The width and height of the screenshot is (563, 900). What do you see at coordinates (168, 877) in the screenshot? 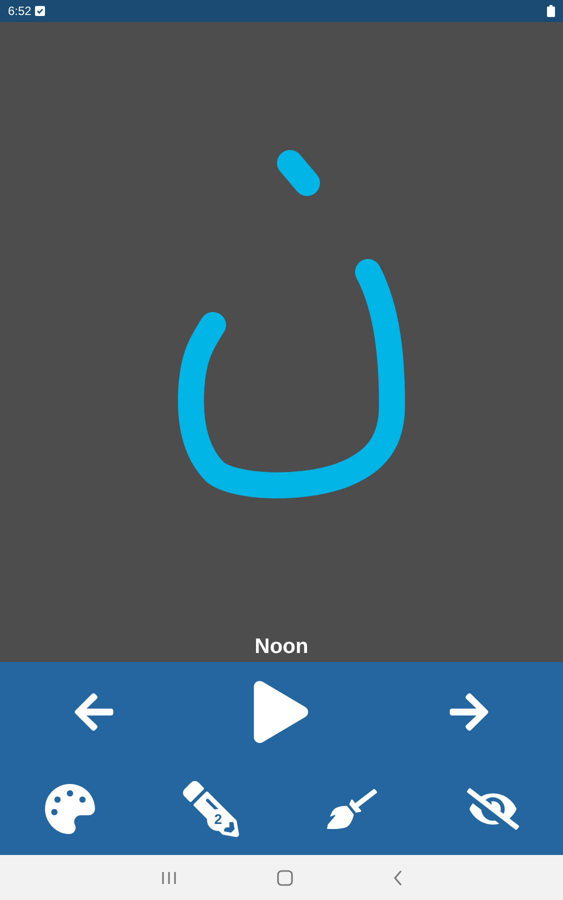
I see `recents-icon` at bounding box center [168, 877].